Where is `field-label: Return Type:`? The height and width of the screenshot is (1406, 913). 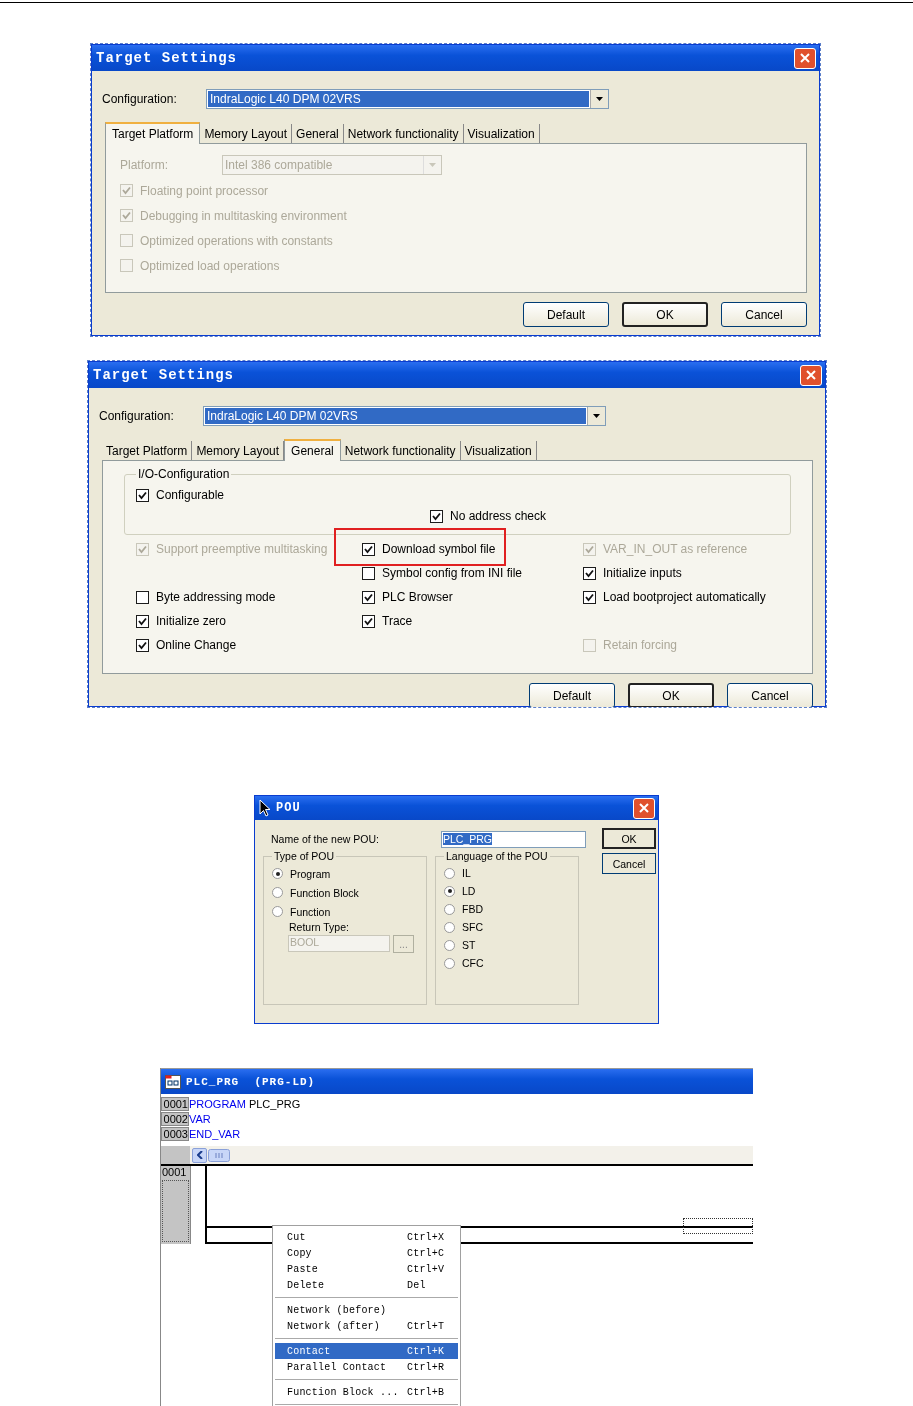
field-label: Return Type: is located at coordinates (319, 927).